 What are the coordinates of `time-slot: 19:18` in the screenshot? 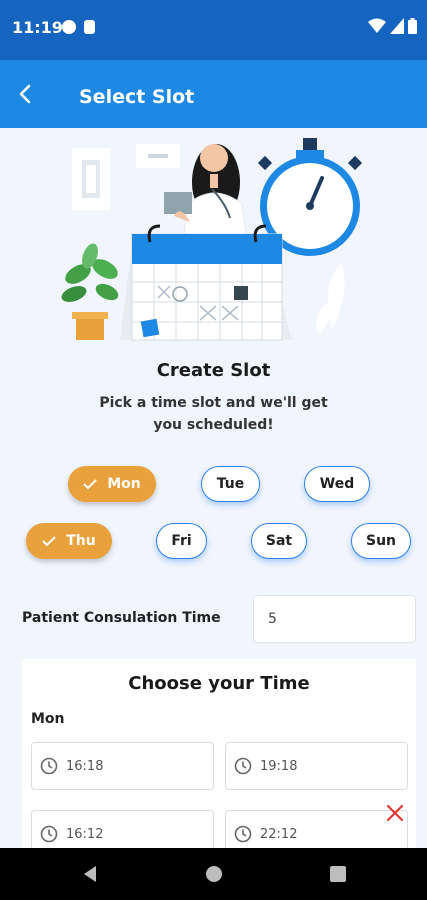 It's located at (316, 766).